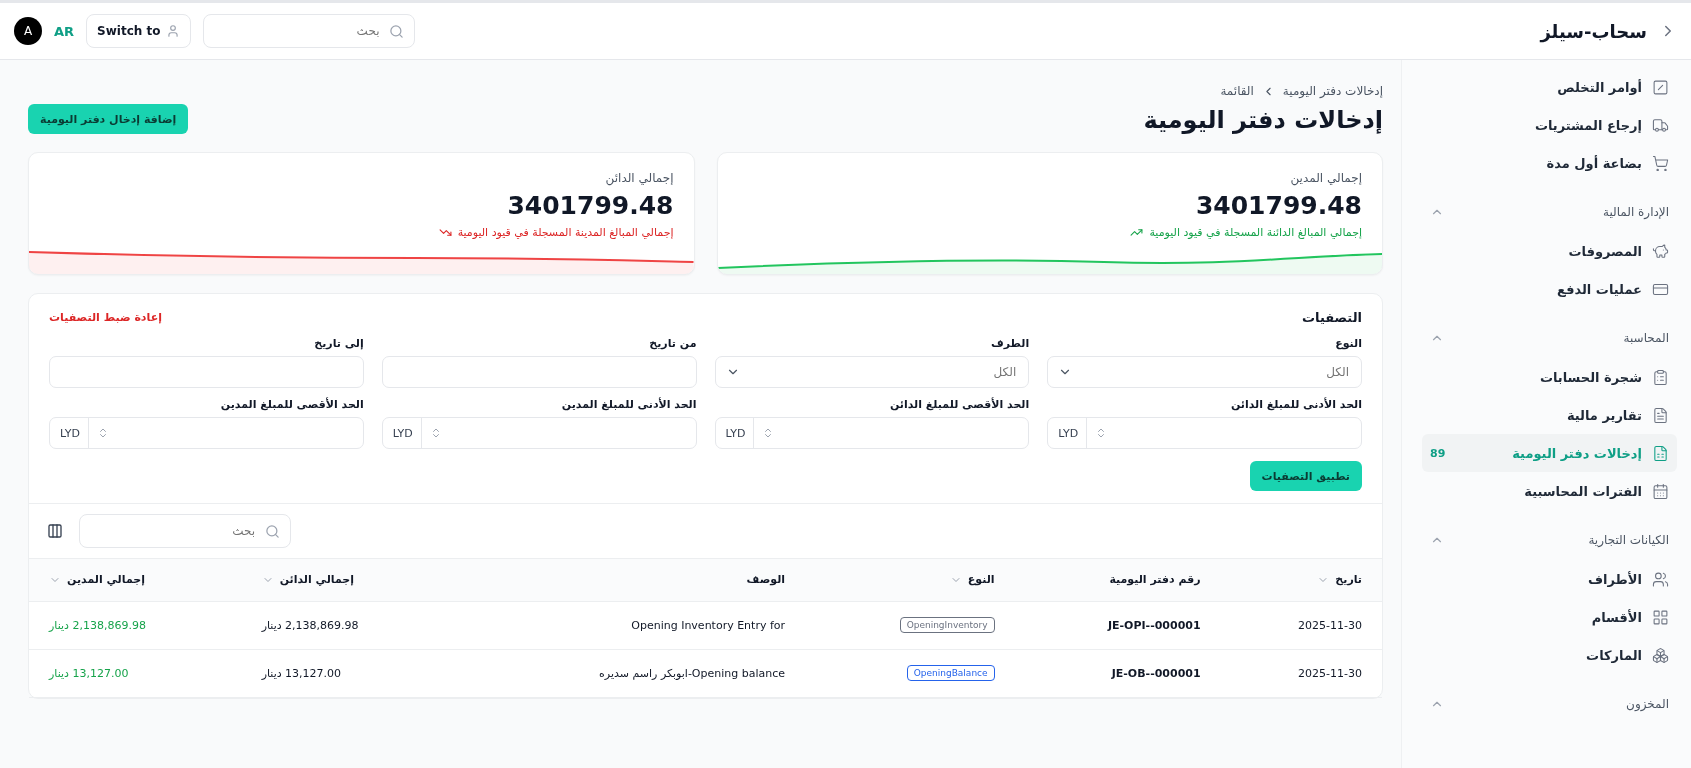 Image resolution: width=1691 pixels, height=768 pixels. What do you see at coordinates (1660, 125) in the screenshot?
I see `truck-icon` at bounding box center [1660, 125].